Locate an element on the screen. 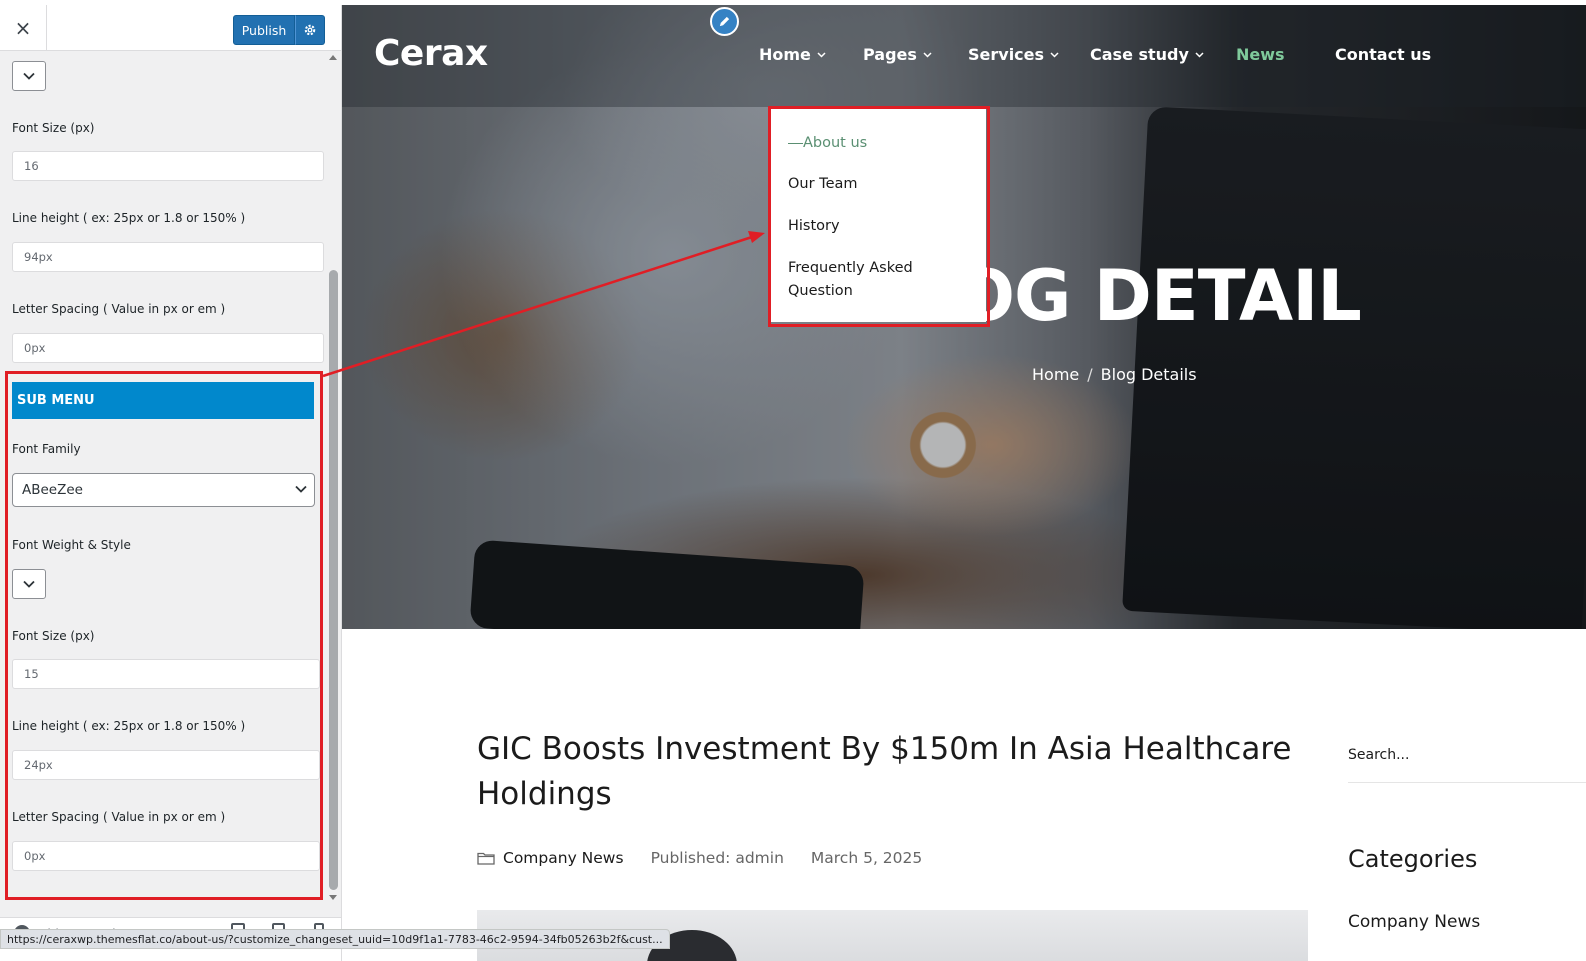  annotation-arrow is located at coordinates (543, 304).